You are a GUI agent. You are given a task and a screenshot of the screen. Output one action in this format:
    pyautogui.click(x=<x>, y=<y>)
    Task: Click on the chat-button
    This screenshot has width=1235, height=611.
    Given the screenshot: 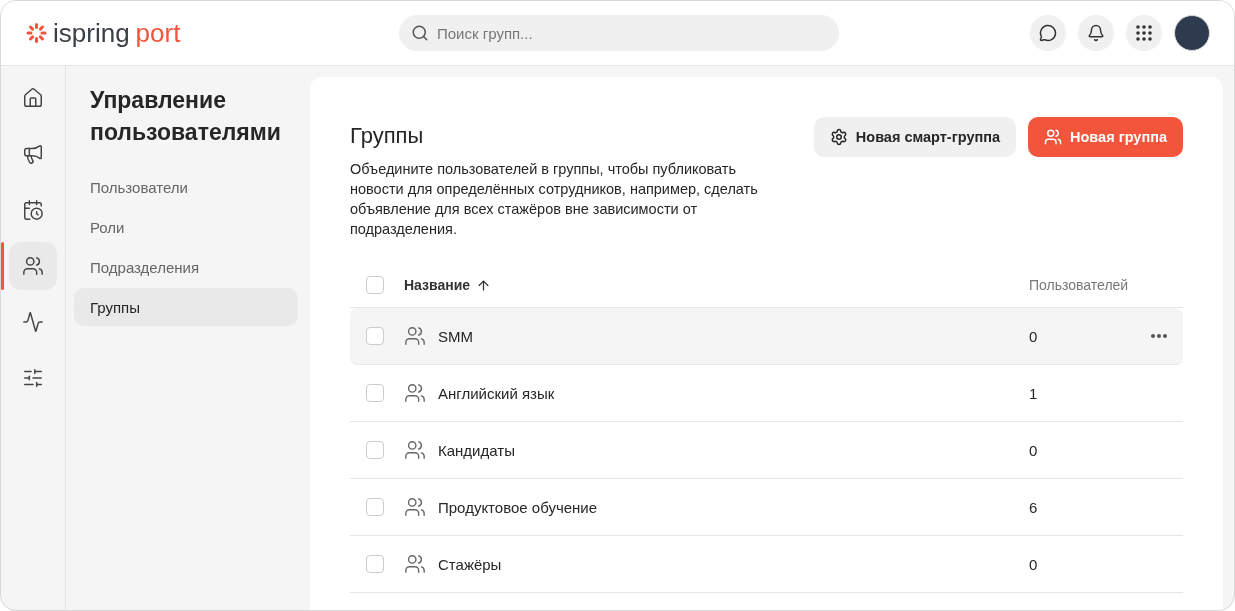 What is the action you would take?
    pyautogui.click(x=1048, y=33)
    